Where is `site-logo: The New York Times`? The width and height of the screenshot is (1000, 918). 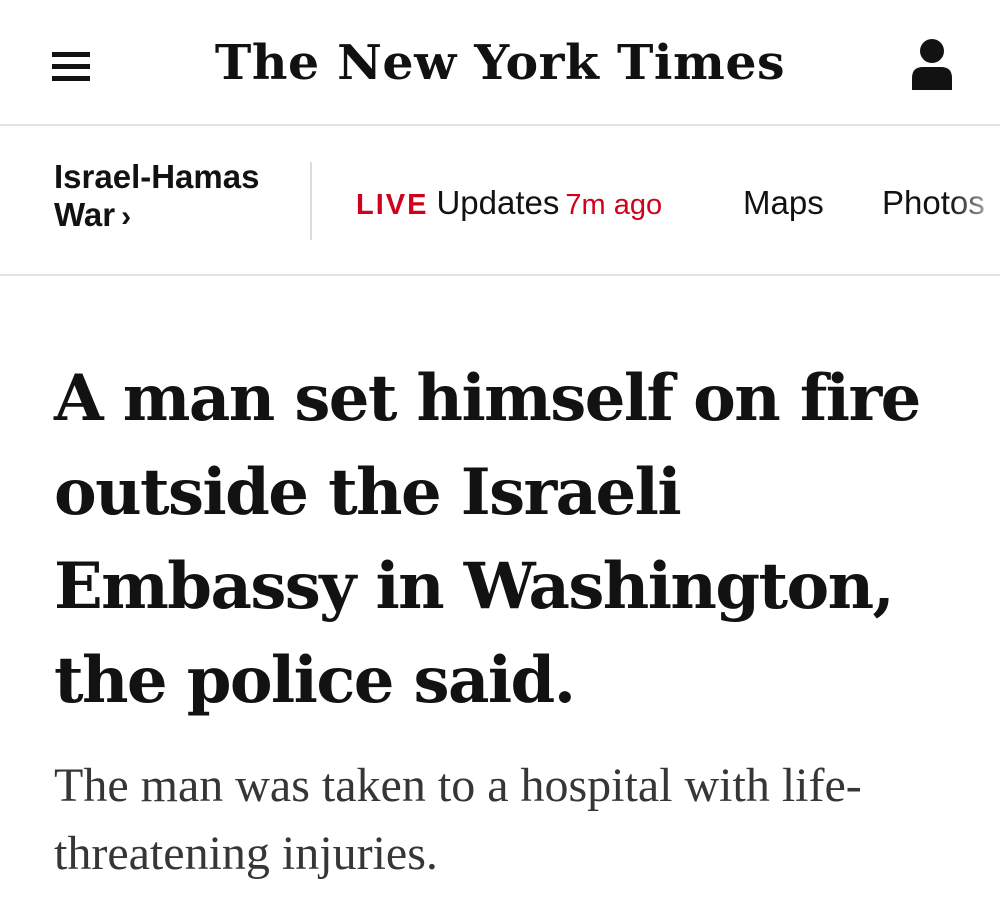 site-logo: The New York Times is located at coordinates (500, 63).